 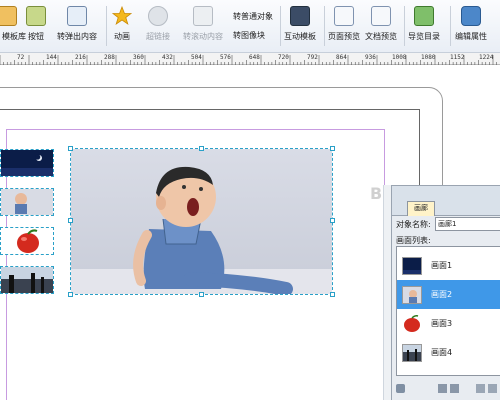 I want to click on doc-preview-icon, so click(x=381, y=16).